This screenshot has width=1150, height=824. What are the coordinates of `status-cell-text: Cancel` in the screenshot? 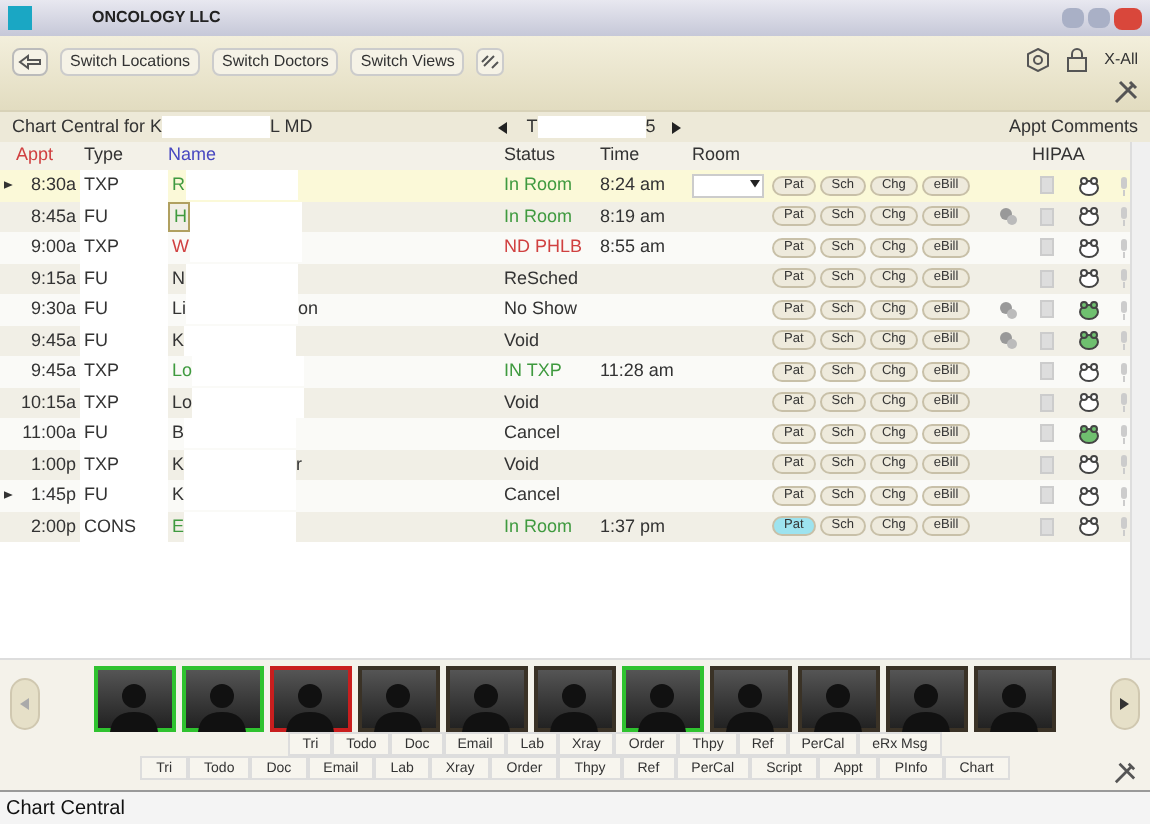 It's located at (533, 495).